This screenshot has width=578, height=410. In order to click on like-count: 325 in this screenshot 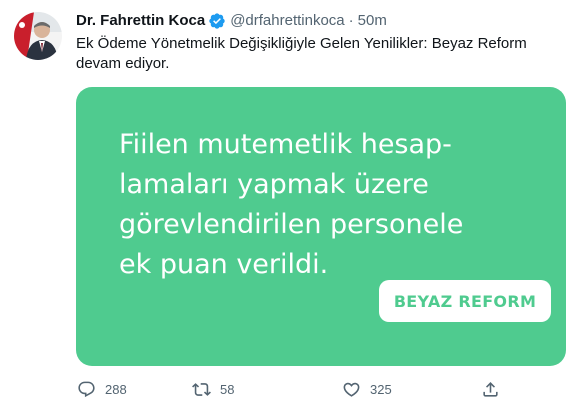, I will do `click(381, 389)`.